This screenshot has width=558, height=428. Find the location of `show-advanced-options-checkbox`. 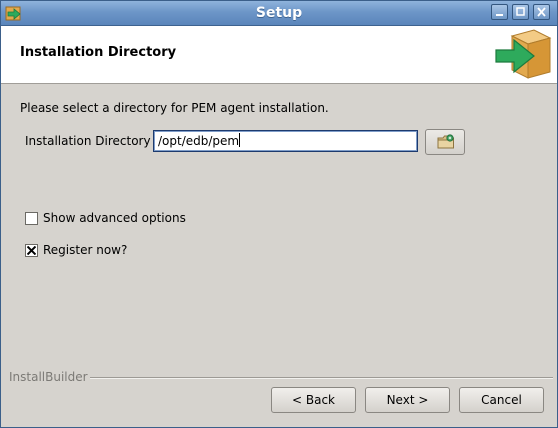

show-advanced-options-checkbox is located at coordinates (31, 218).